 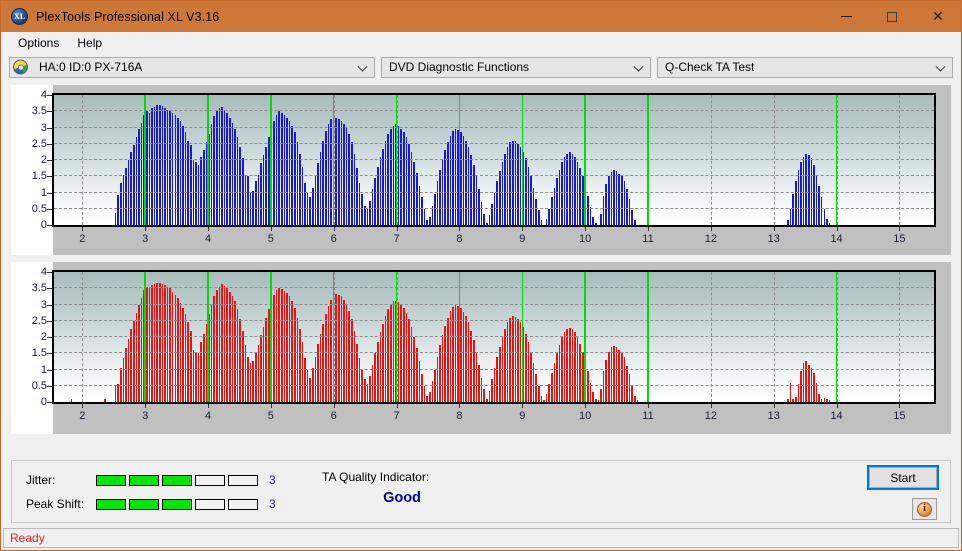 What do you see at coordinates (924, 509) in the screenshot?
I see `info-button: i` at bounding box center [924, 509].